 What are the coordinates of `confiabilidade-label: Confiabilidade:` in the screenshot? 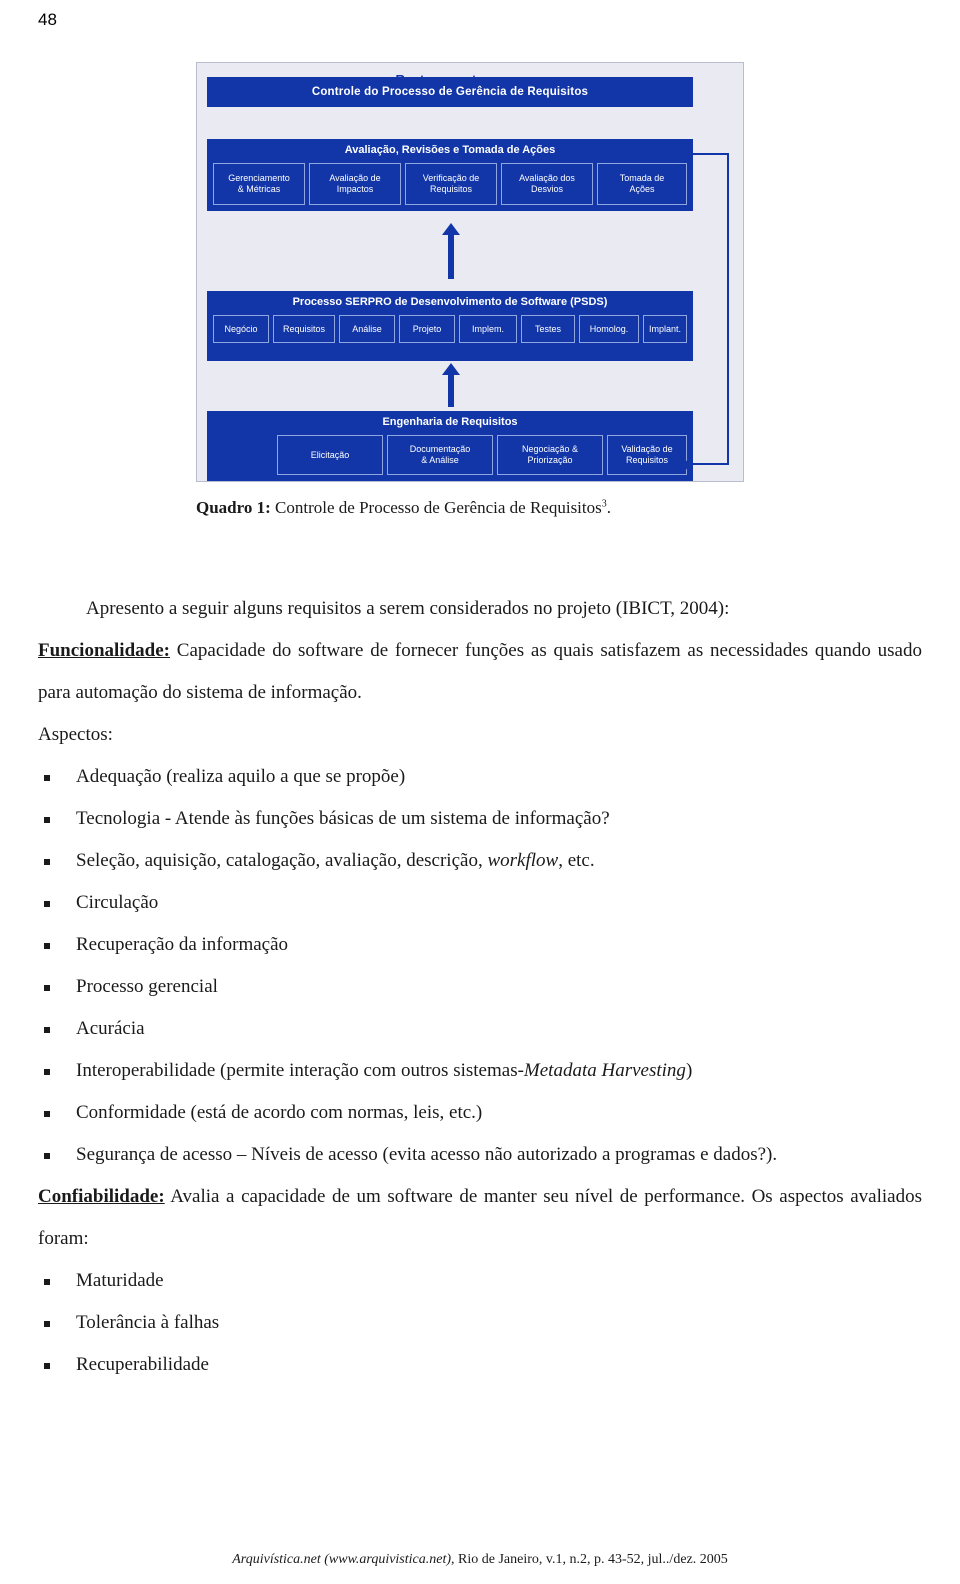 It's located at (101, 1196).